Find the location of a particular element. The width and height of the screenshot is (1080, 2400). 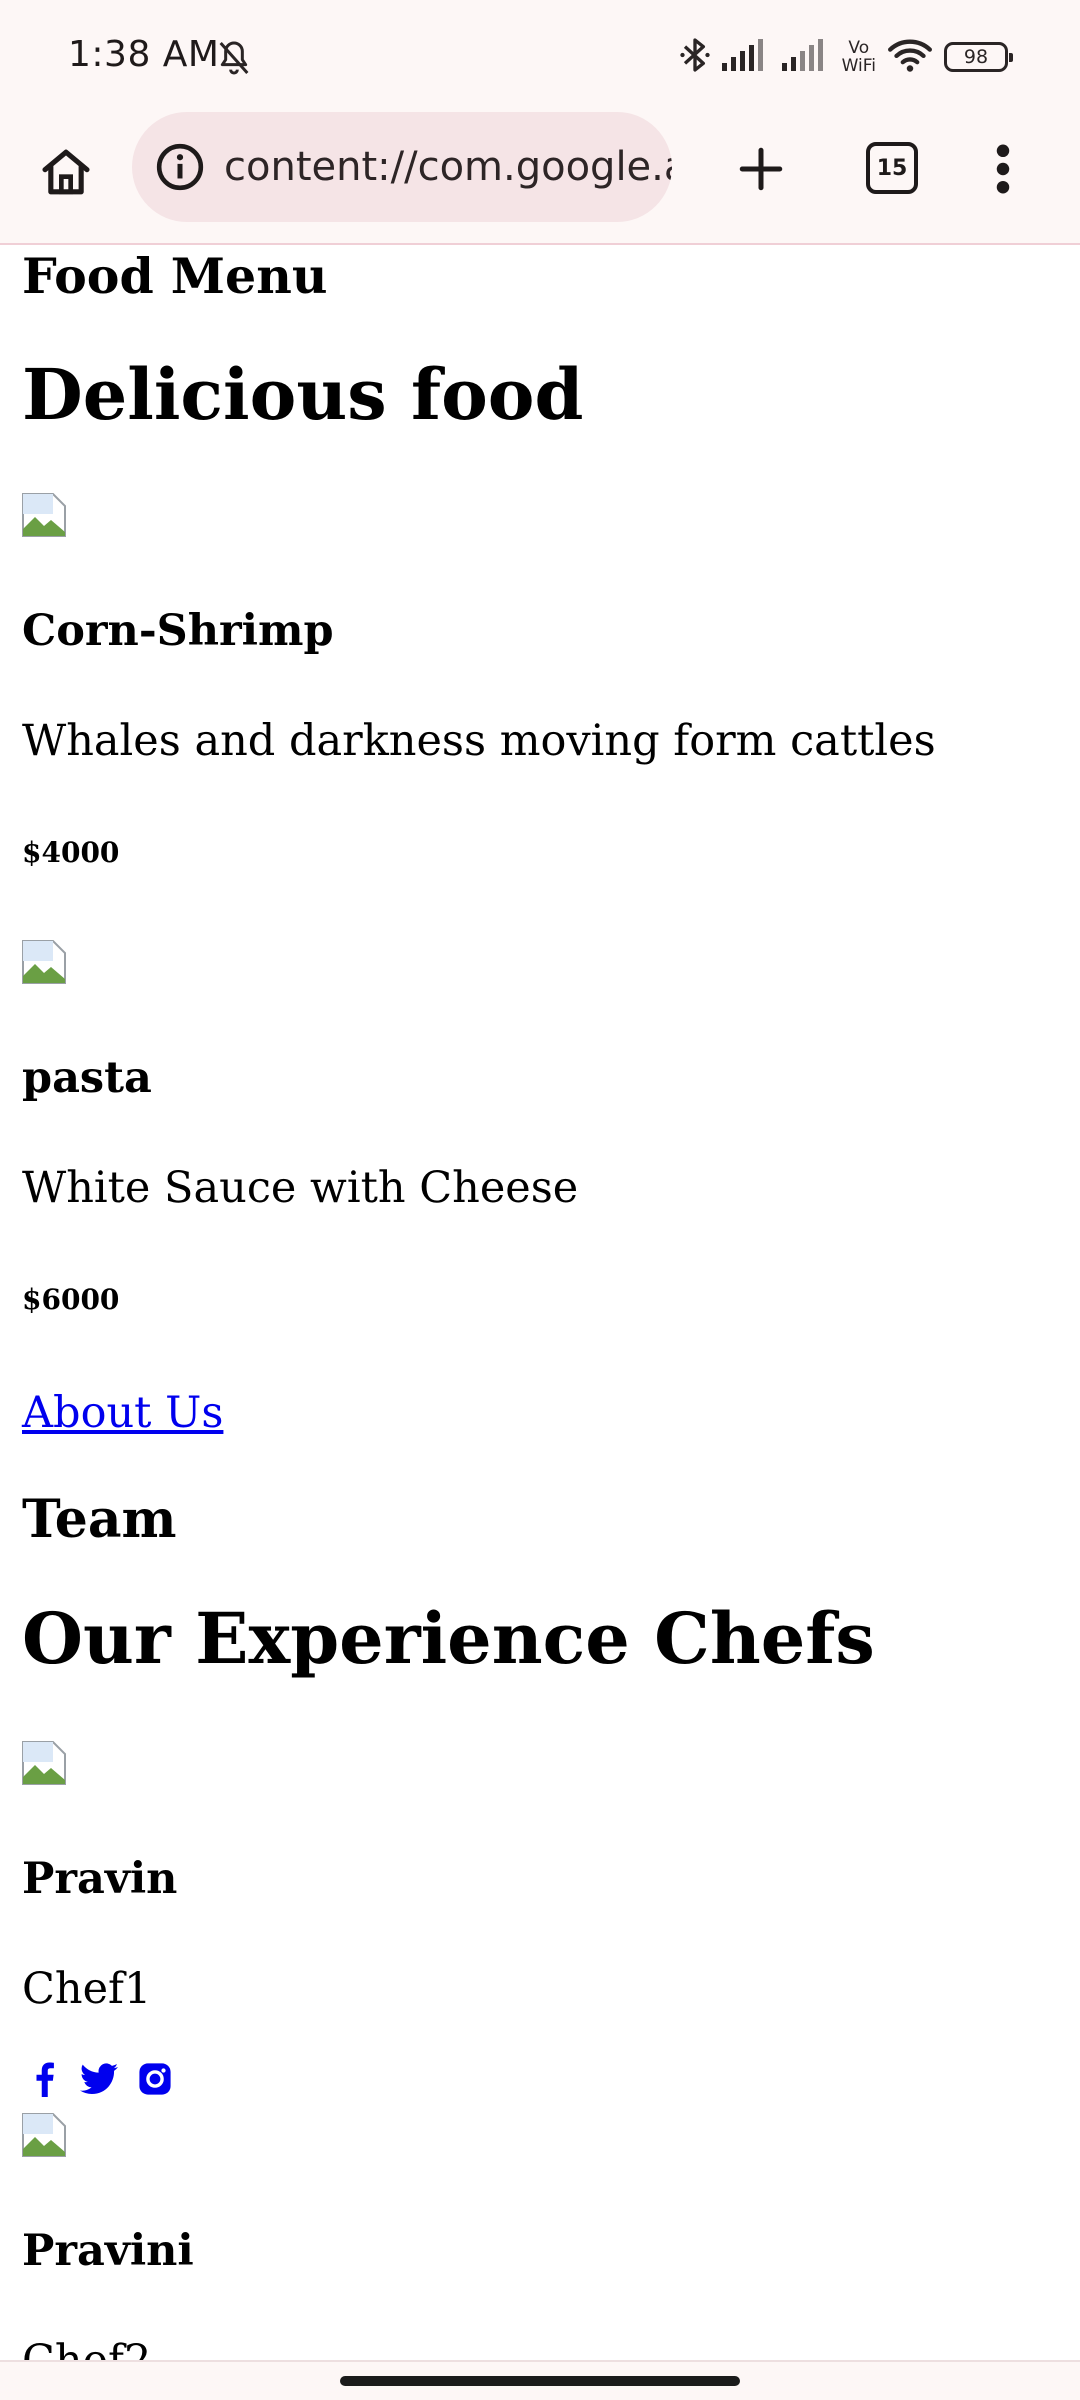

status-time: 1:38 AM is located at coordinates (144, 54).